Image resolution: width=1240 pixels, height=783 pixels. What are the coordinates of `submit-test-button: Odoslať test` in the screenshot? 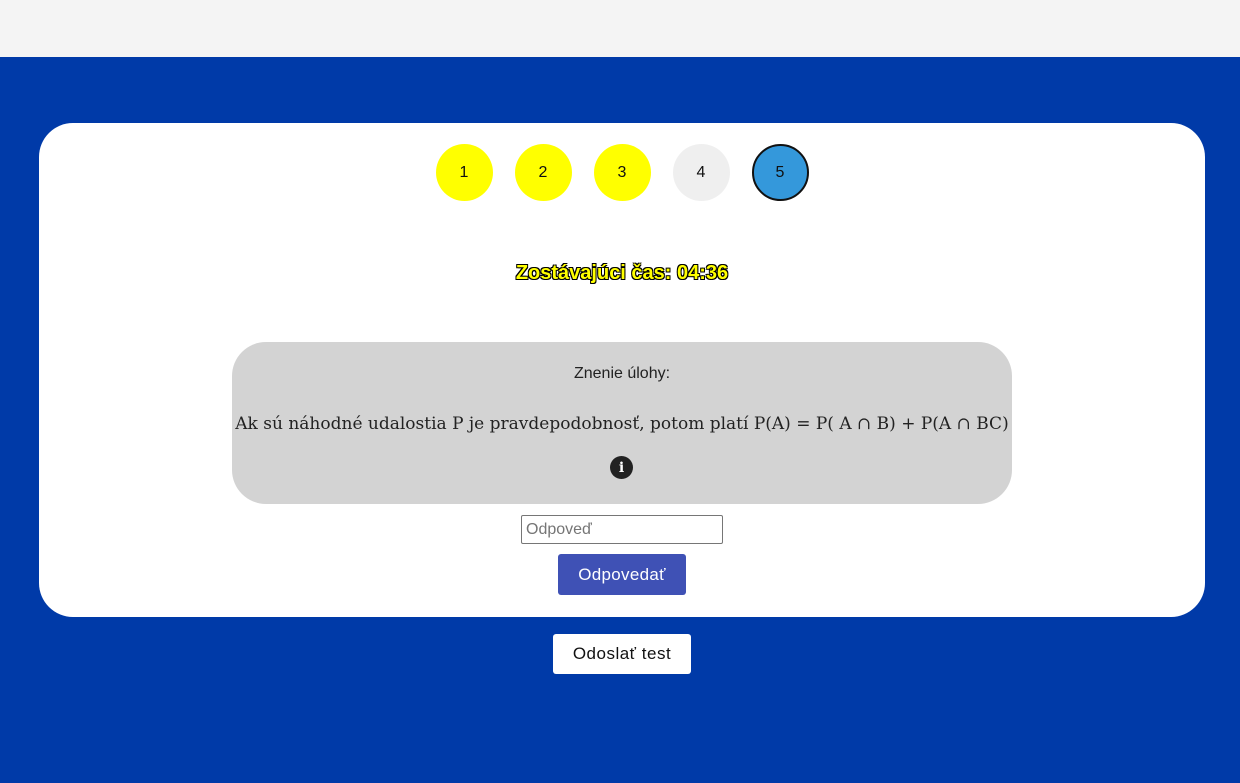 It's located at (622, 654).